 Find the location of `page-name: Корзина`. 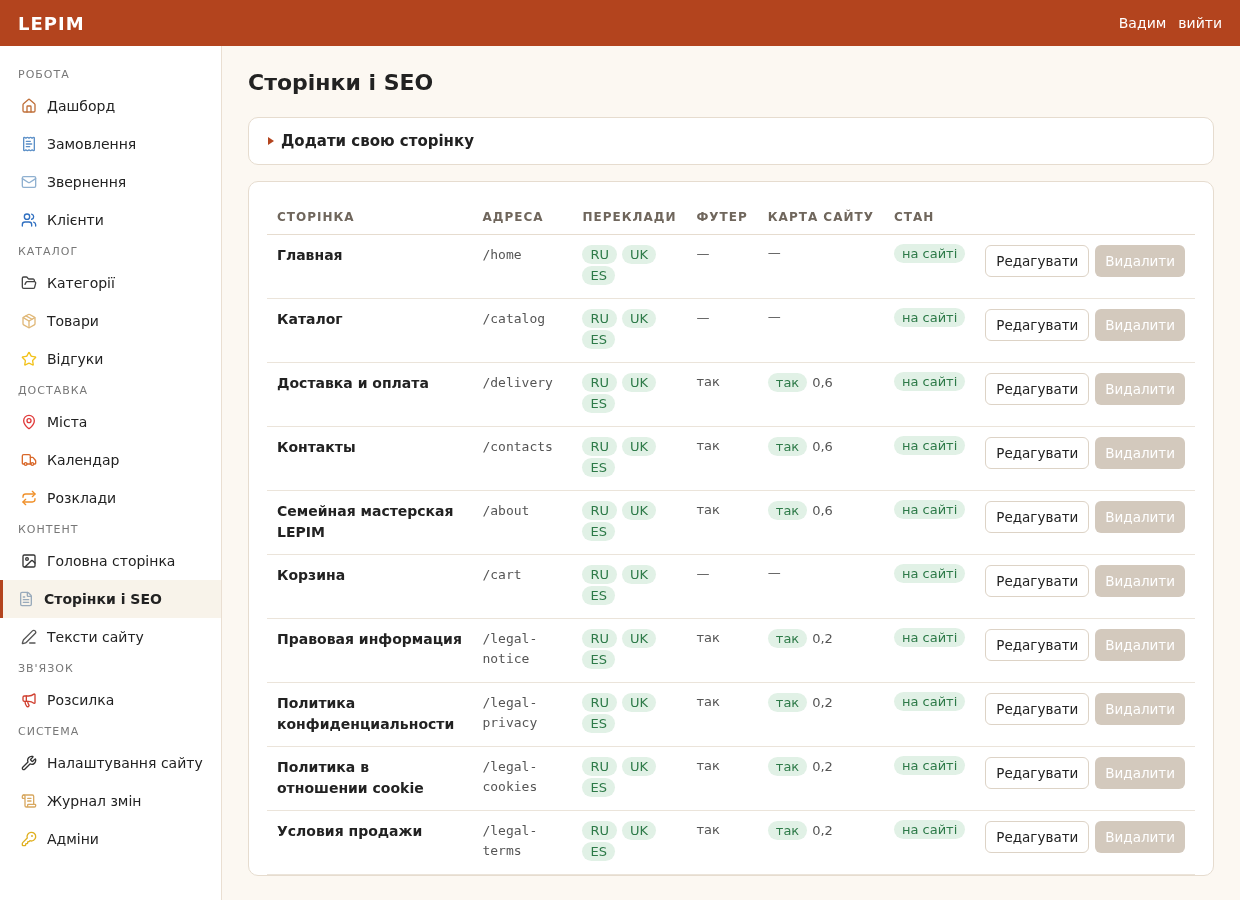

page-name: Корзина is located at coordinates (311, 575).